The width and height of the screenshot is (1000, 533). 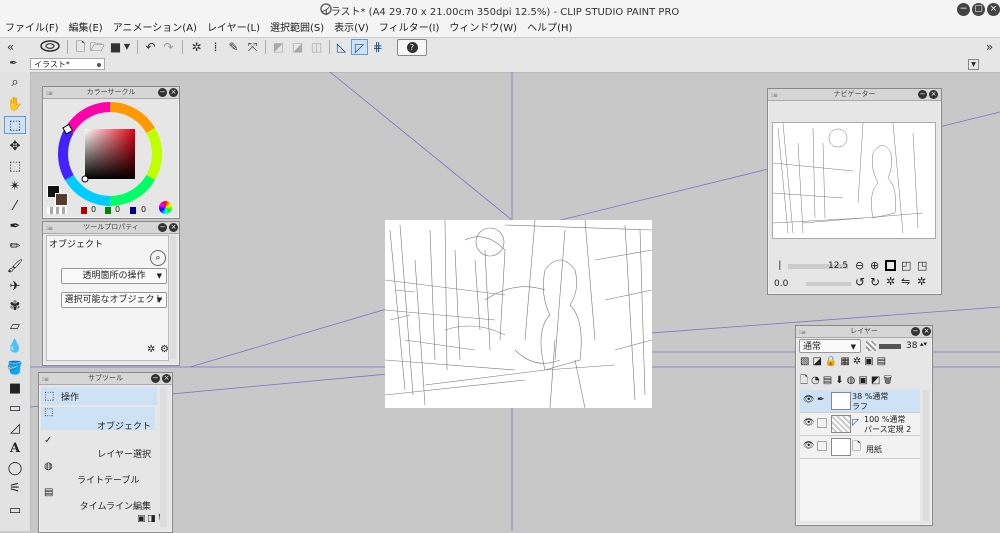 I want to click on reference-icon: ✲, so click(x=858, y=361).